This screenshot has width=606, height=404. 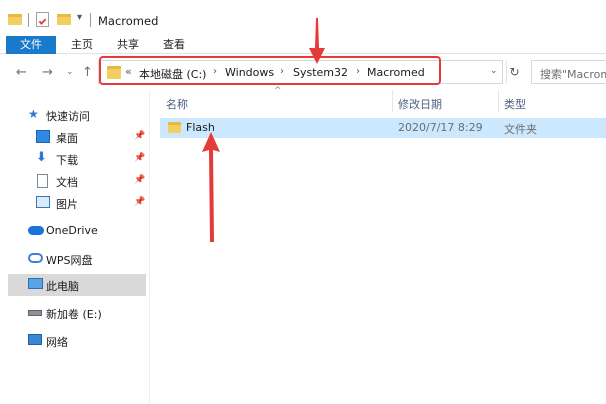 I want to click on sidebar-item-network: 网络, so click(x=75, y=341).